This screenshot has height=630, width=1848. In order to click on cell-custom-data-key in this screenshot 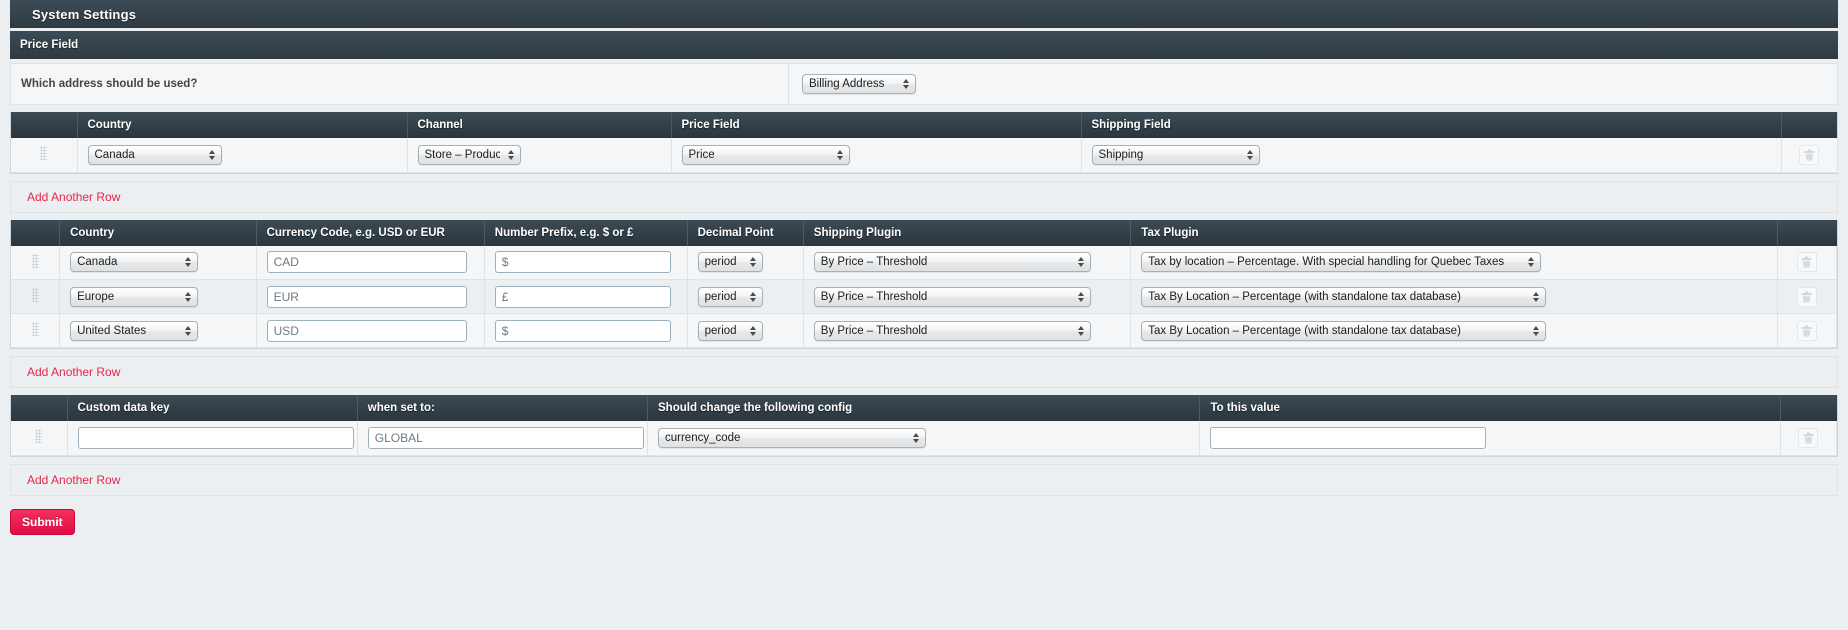, I will do `click(212, 438)`.